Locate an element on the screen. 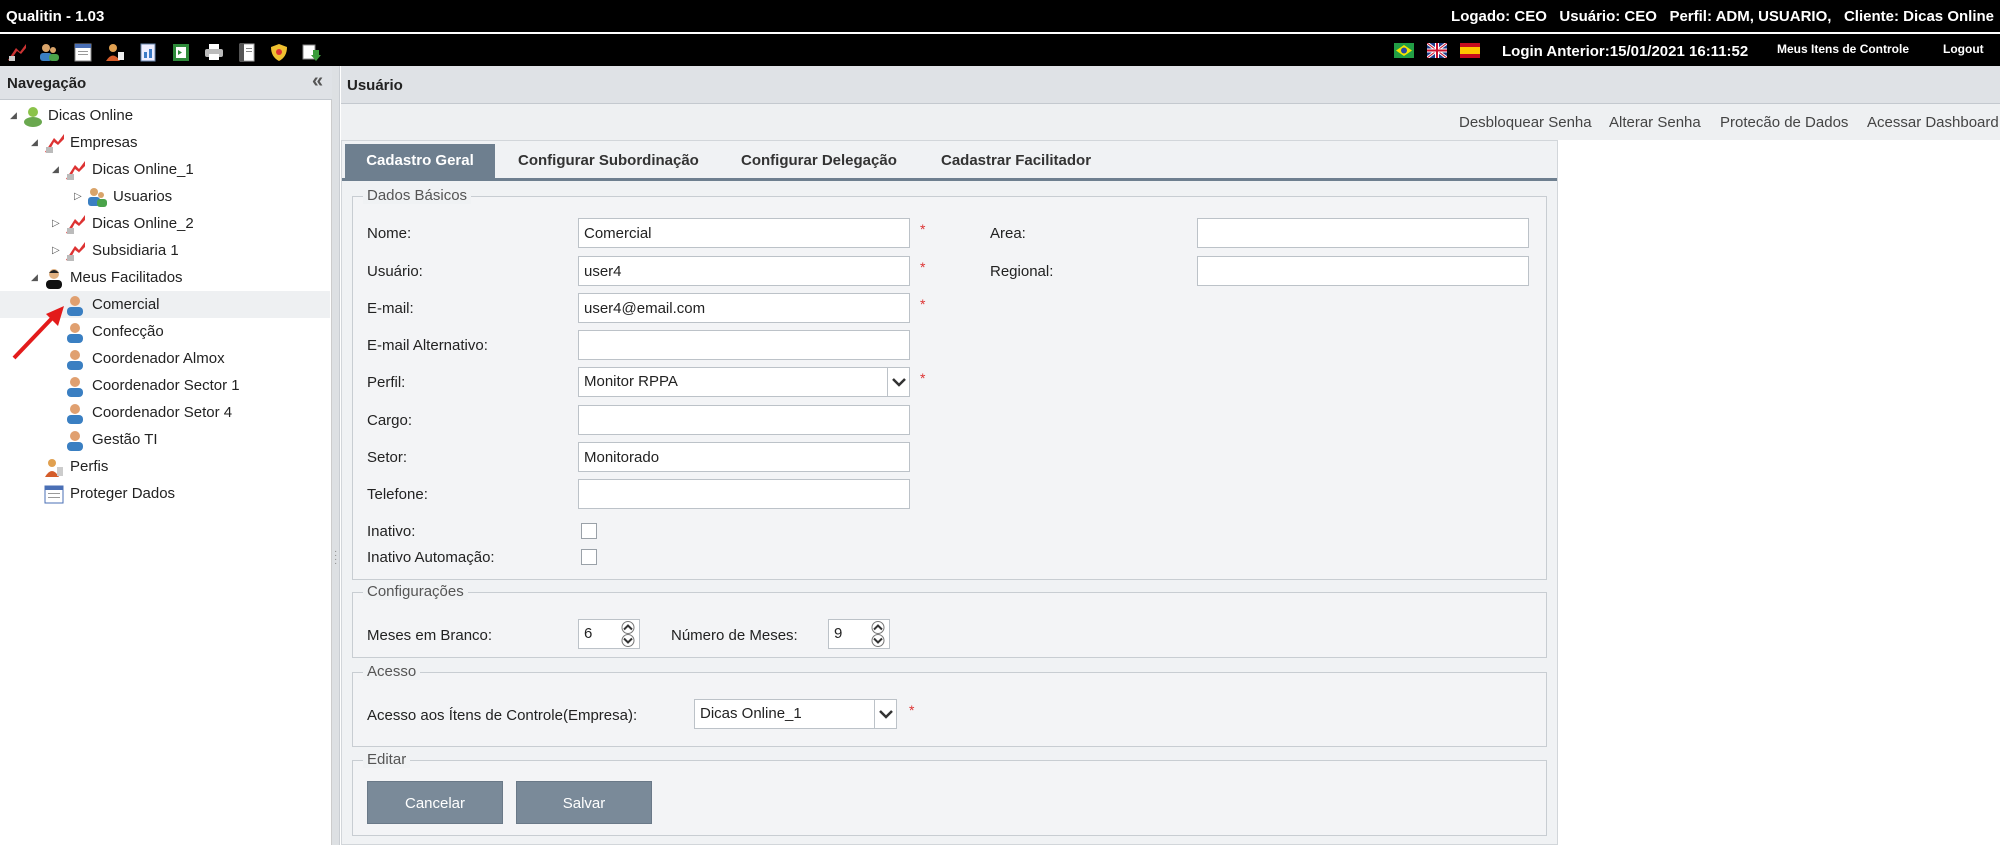 Image resolution: width=2000 pixels, height=845 pixels. print-icon is located at coordinates (214, 52).